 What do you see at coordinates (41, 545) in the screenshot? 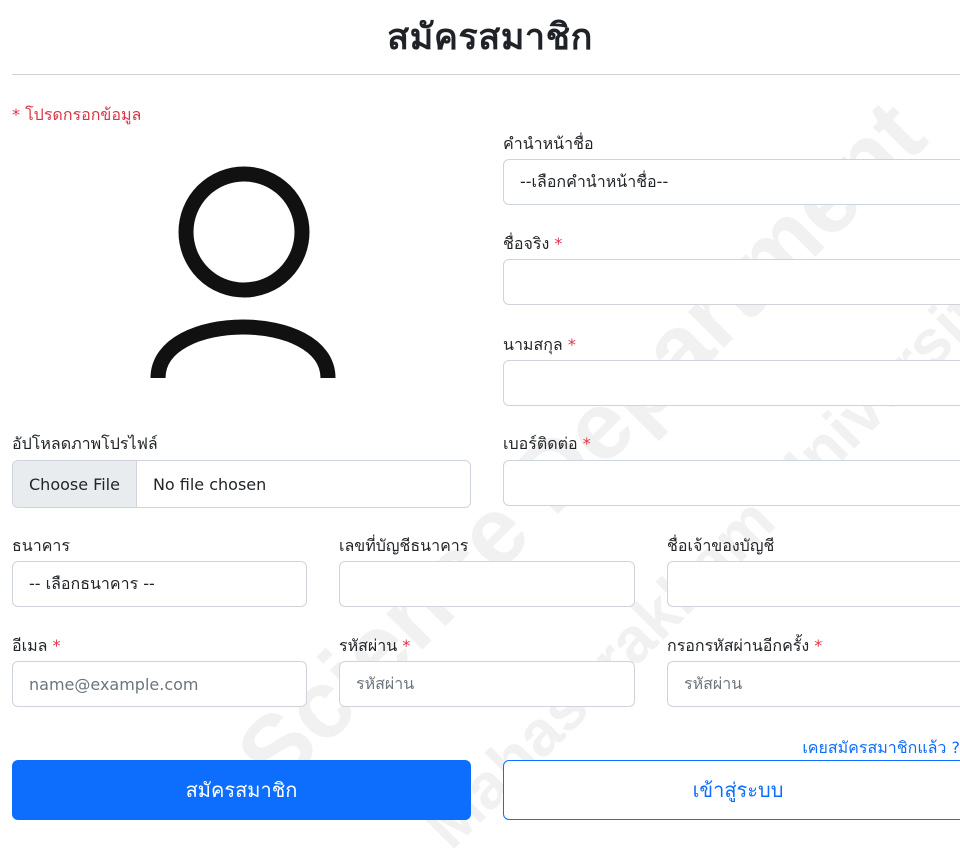
I see `bank-label: ธนาคาร` at bounding box center [41, 545].